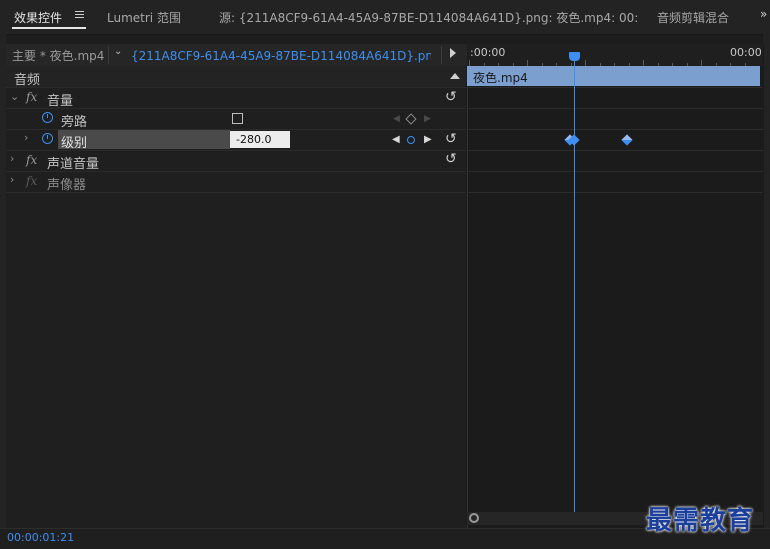  Describe the element at coordinates (38, 17) in the screenshot. I see `tab-effect-controls: 效果控件` at that location.